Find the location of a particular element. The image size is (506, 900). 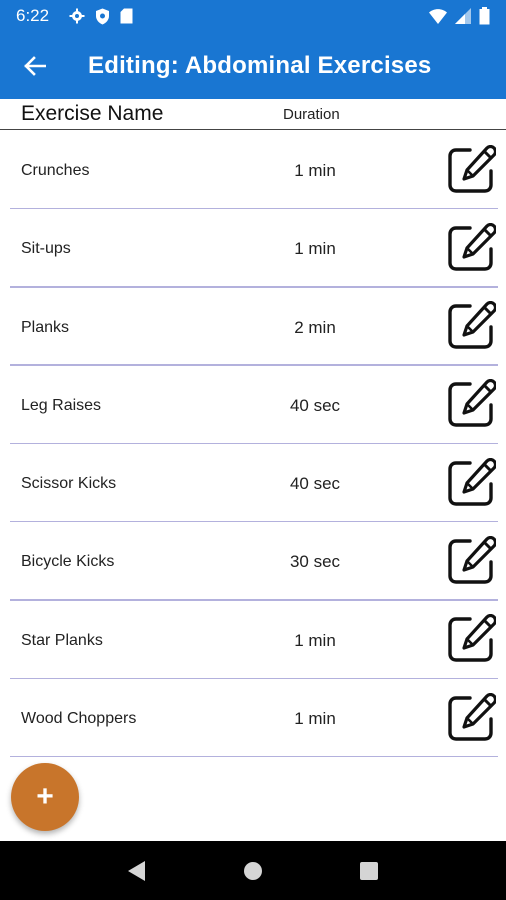

row-divider is located at coordinates (254, 756).